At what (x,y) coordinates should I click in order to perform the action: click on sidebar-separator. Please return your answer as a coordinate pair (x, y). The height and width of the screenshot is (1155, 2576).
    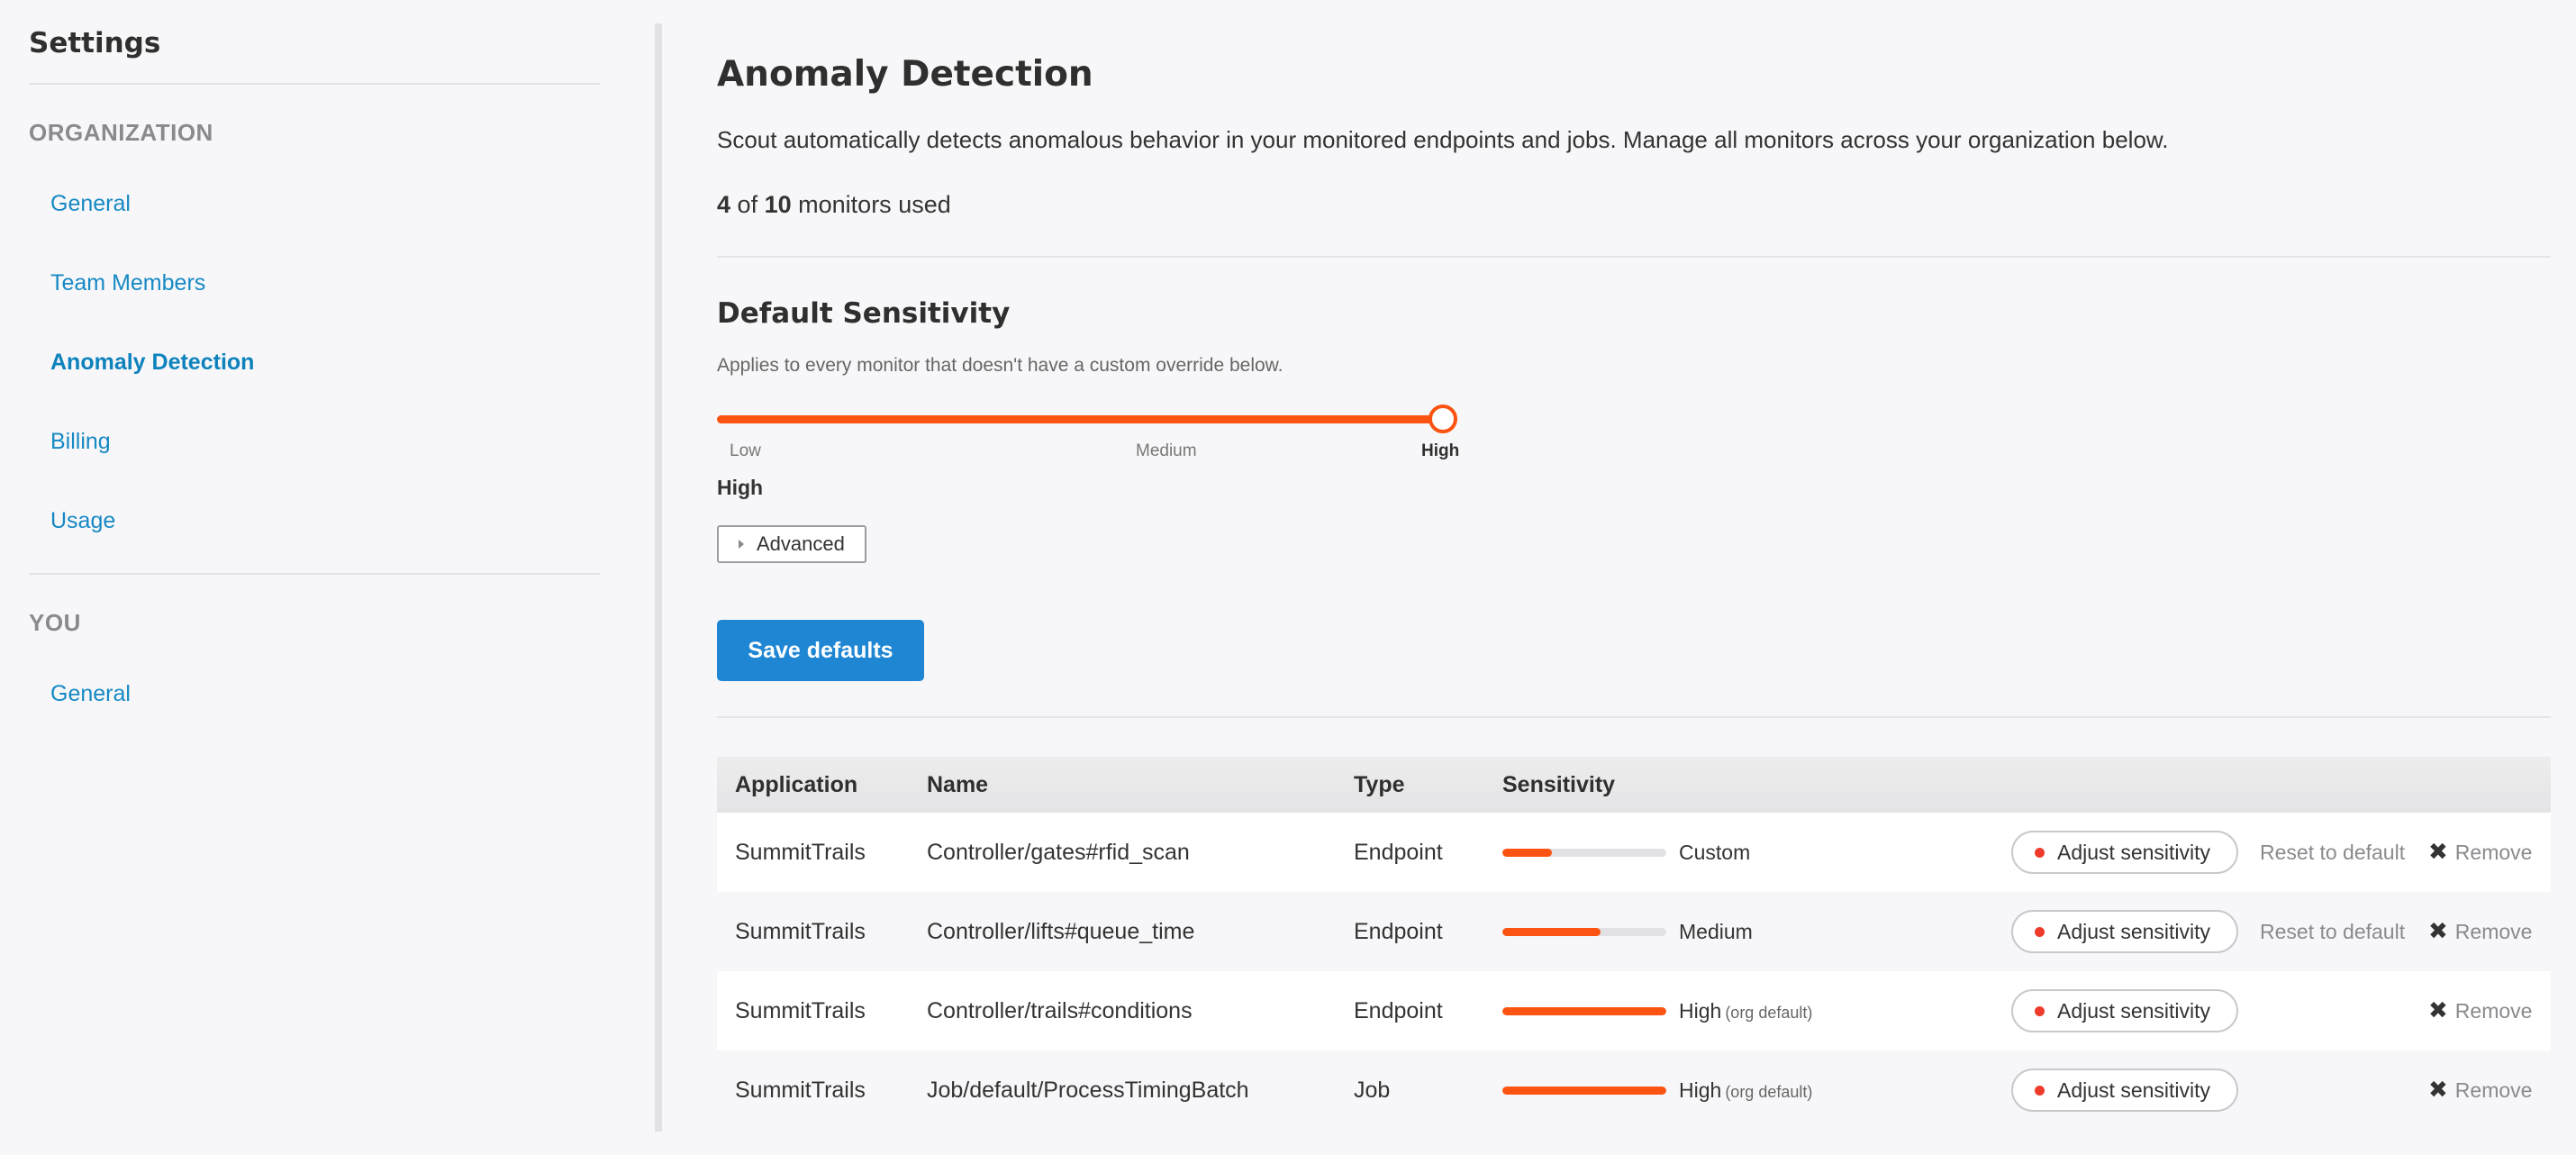
    Looking at the image, I should click on (658, 577).